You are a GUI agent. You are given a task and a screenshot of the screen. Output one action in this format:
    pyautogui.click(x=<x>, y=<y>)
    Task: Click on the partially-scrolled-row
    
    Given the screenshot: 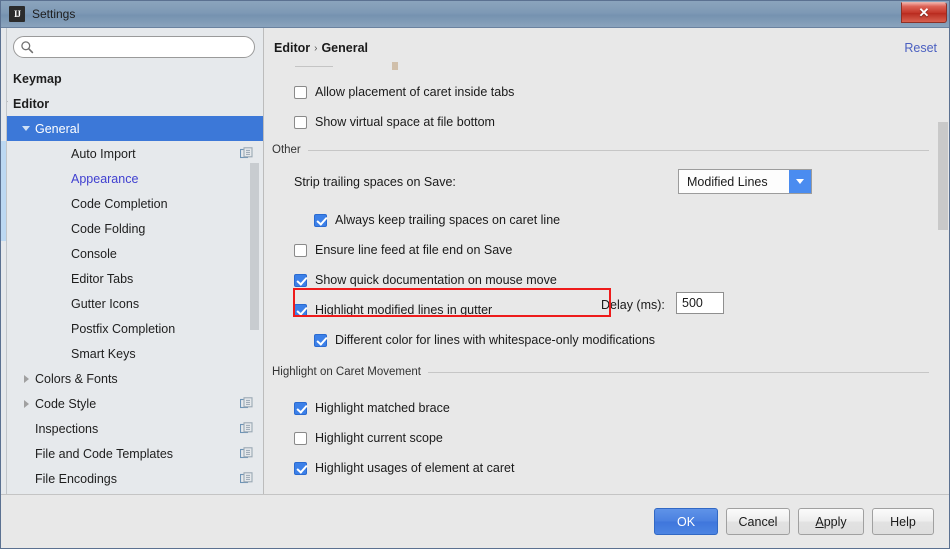 What is the action you would take?
    pyautogui.click(x=400, y=67)
    